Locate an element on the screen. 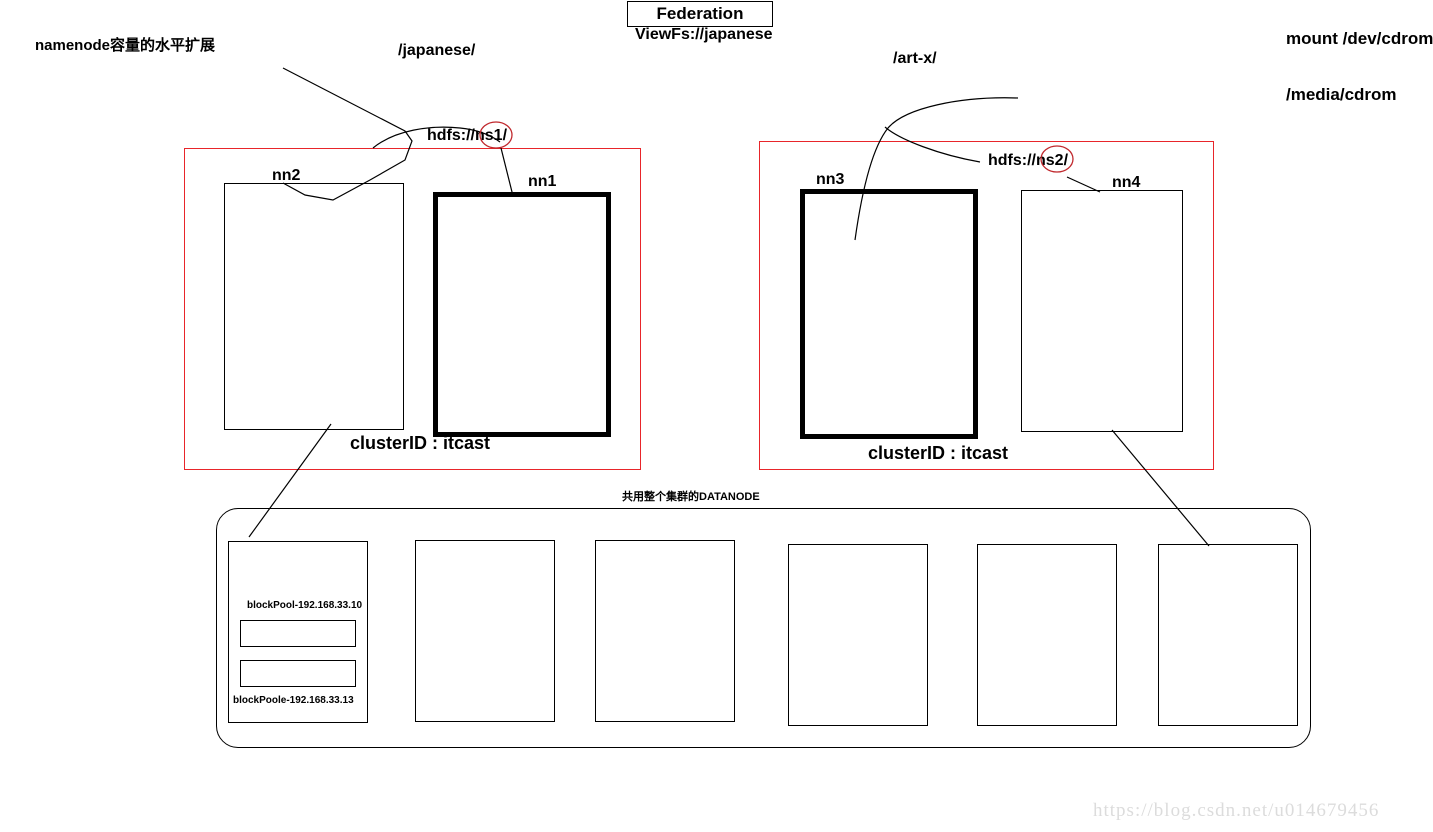  namenode-nn2-box is located at coordinates (314, 306).